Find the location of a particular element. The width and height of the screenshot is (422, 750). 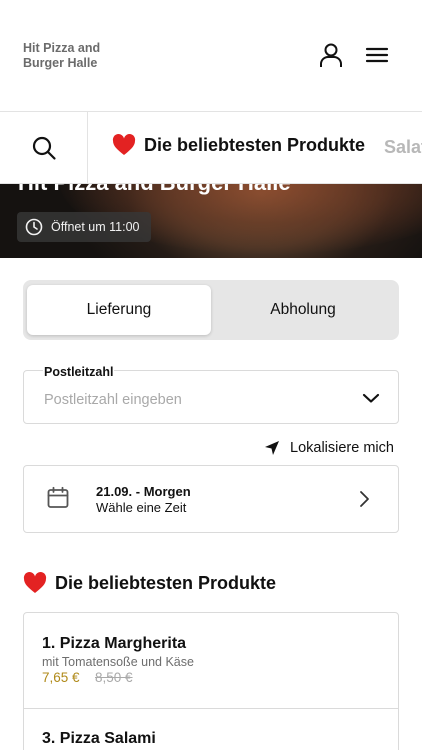

calendar-icon is located at coordinates (58, 500).